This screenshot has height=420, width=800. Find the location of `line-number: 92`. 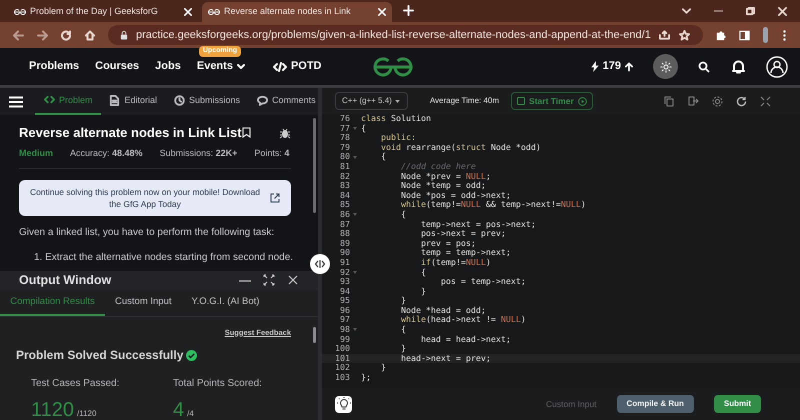

line-number: 92 is located at coordinates (344, 273).